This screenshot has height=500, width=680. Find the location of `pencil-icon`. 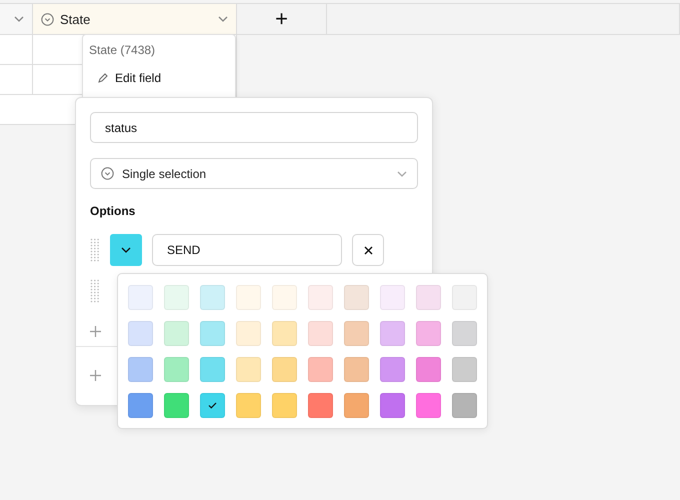

pencil-icon is located at coordinates (103, 78).